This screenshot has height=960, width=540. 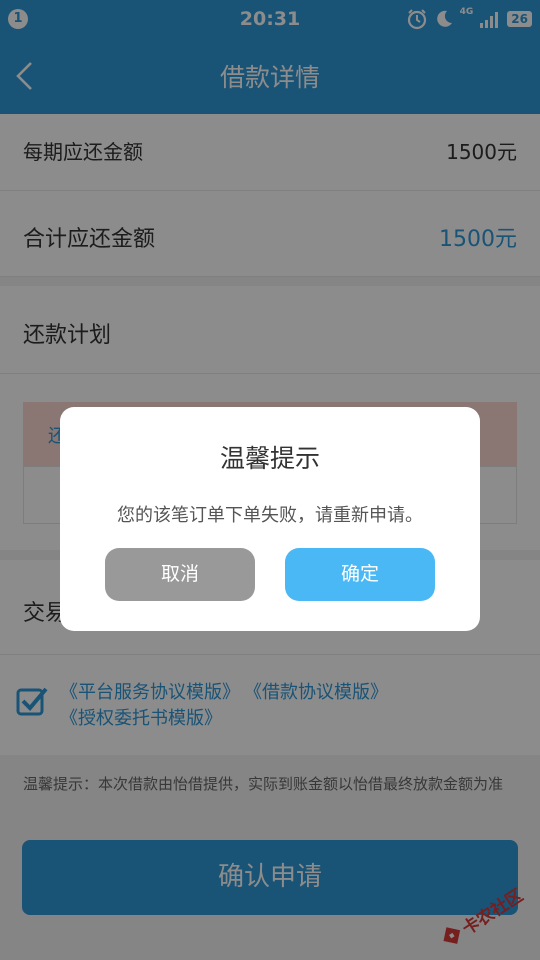 I want to click on dialog-ok-button: 确定, so click(x=360, y=574).